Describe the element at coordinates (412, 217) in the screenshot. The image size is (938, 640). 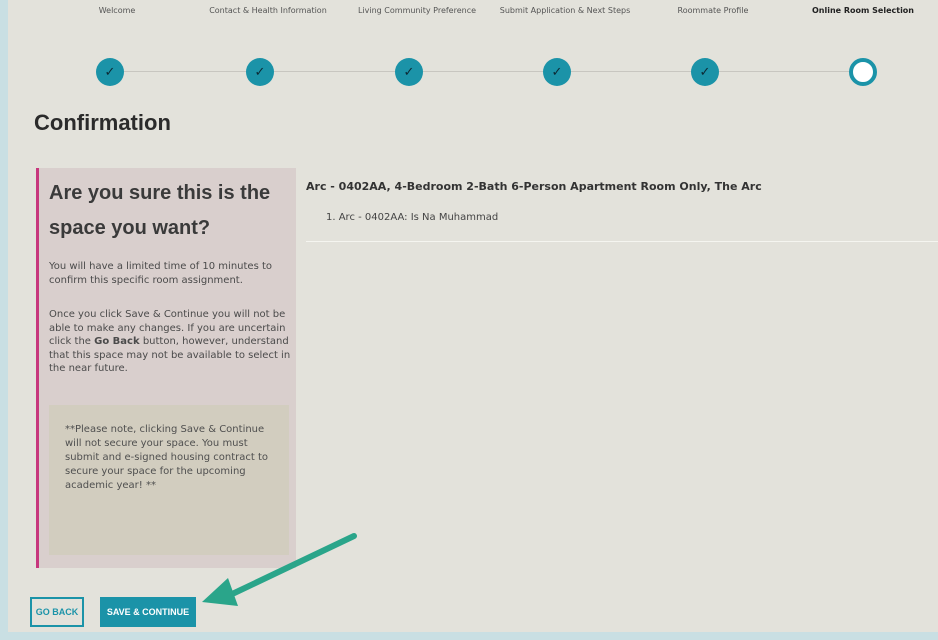
I see `selected-space-occupant: 1. Arc - 0402AA: Is Na Muhammad` at that location.